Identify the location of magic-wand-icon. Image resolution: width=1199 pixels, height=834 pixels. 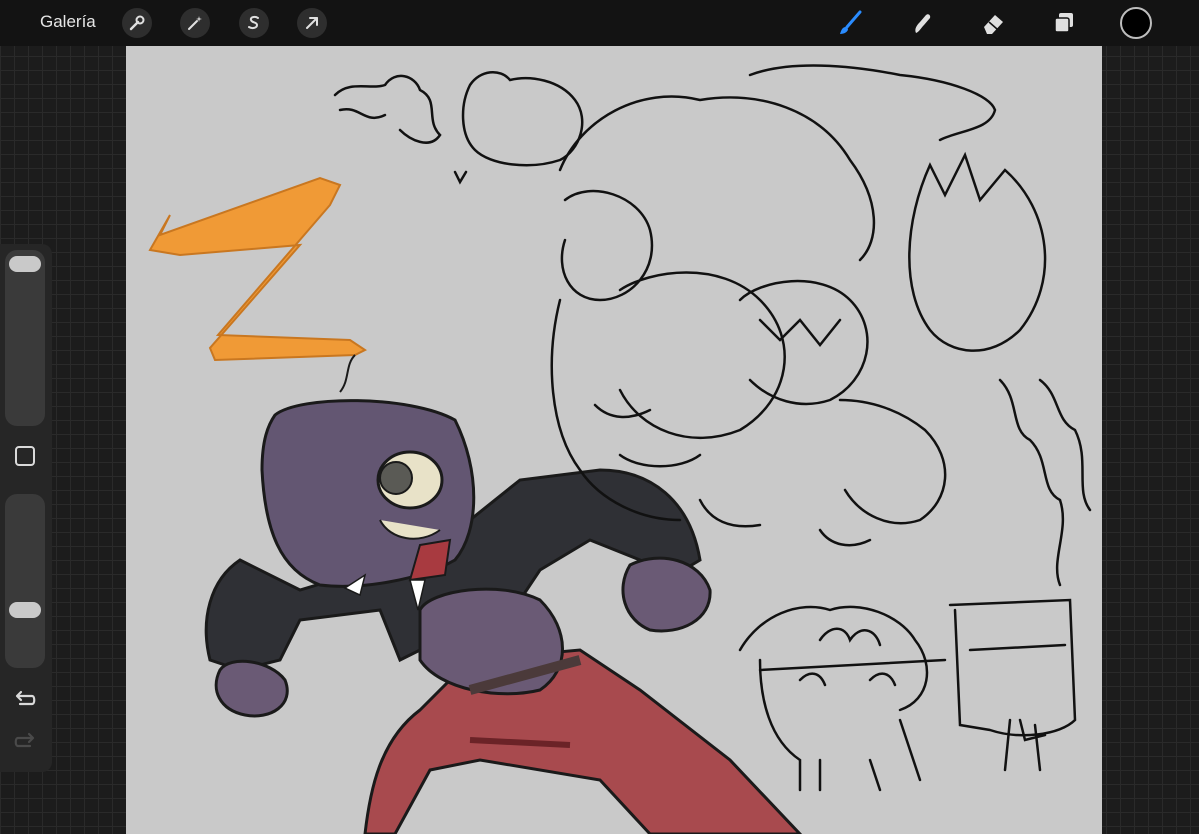
(195, 23).